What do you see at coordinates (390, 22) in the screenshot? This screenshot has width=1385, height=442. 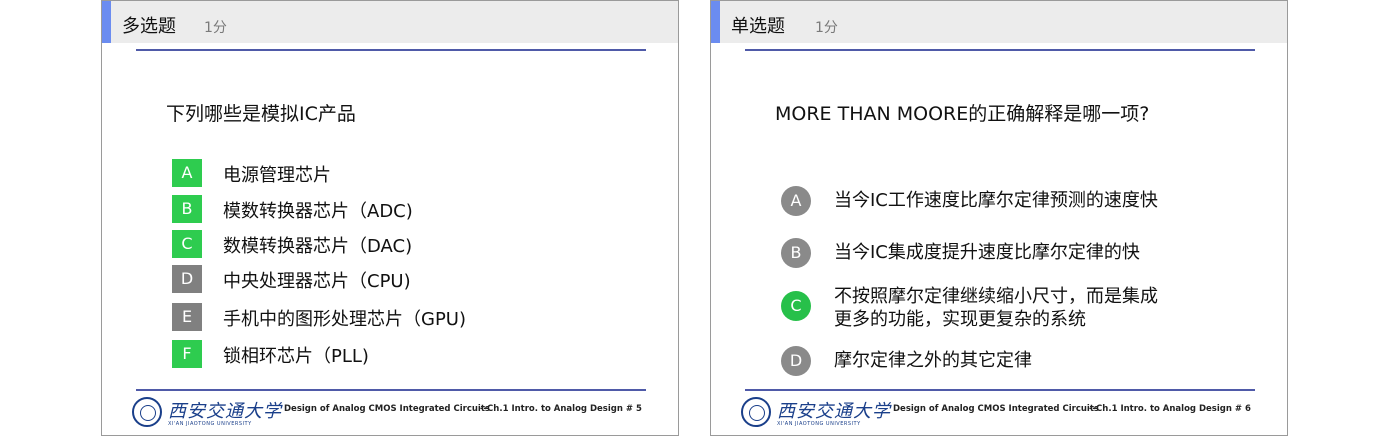 I see `slide-header: 多选题 1分` at bounding box center [390, 22].